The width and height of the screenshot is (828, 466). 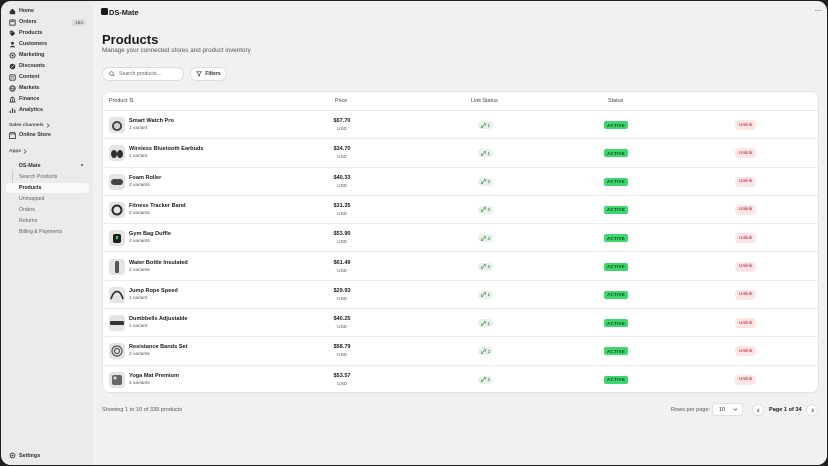 I want to click on orders-icon, so click(x=12, y=22).